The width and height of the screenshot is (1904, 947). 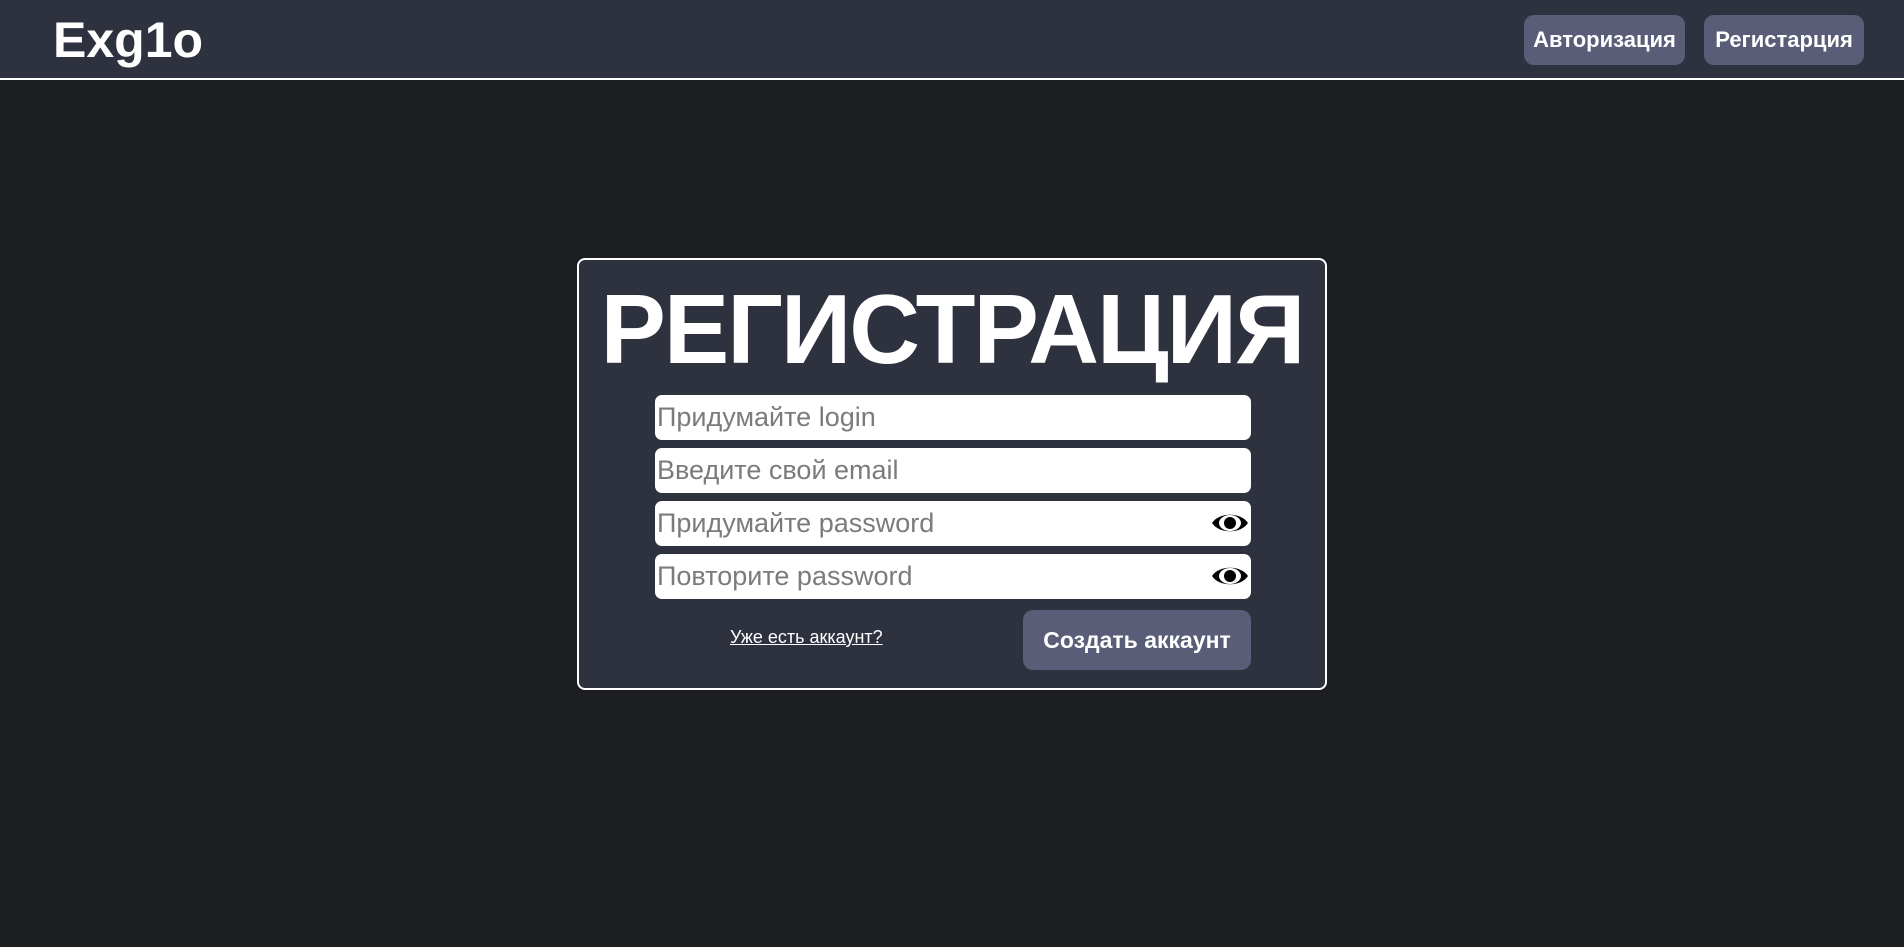 I want to click on password-repeat-input, so click(x=953, y=576).